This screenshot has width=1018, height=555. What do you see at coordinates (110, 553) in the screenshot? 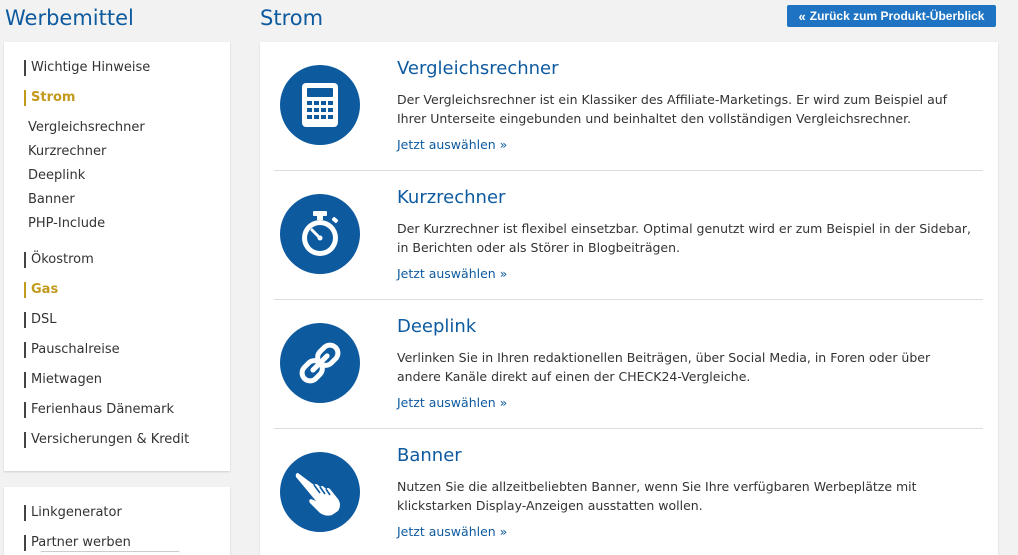
I see `scroll-indicator` at bounding box center [110, 553].